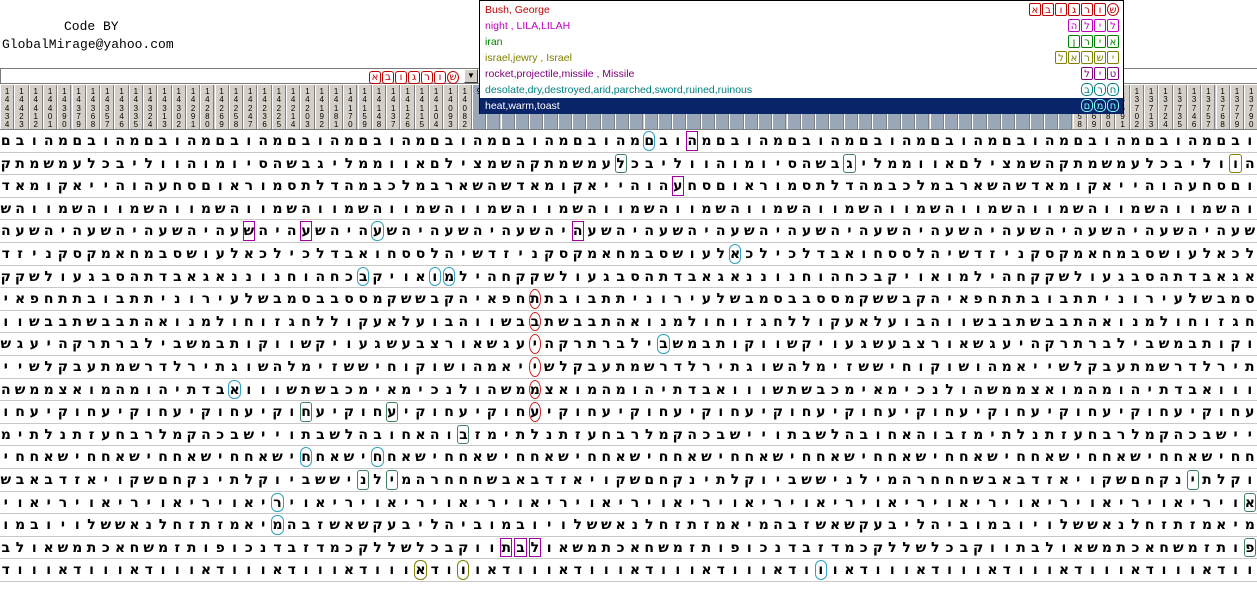 The width and height of the screenshot is (1257, 600). I want to click on dropdown-item: night , LILA,LILAH ל י ל ה, so click(801, 26).